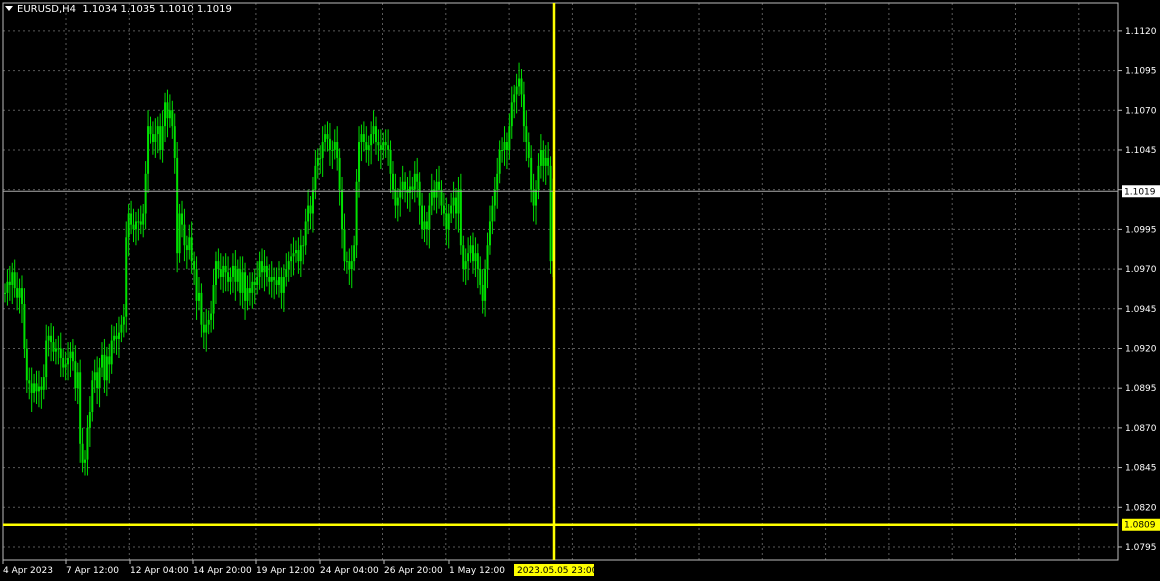 Image resolution: width=1160 pixels, height=581 pixels. What do you see at coordinates (1141, 230) in the screenshot?
I see `y-tick-label: 1.0995` at bounding box center [1141, 230].